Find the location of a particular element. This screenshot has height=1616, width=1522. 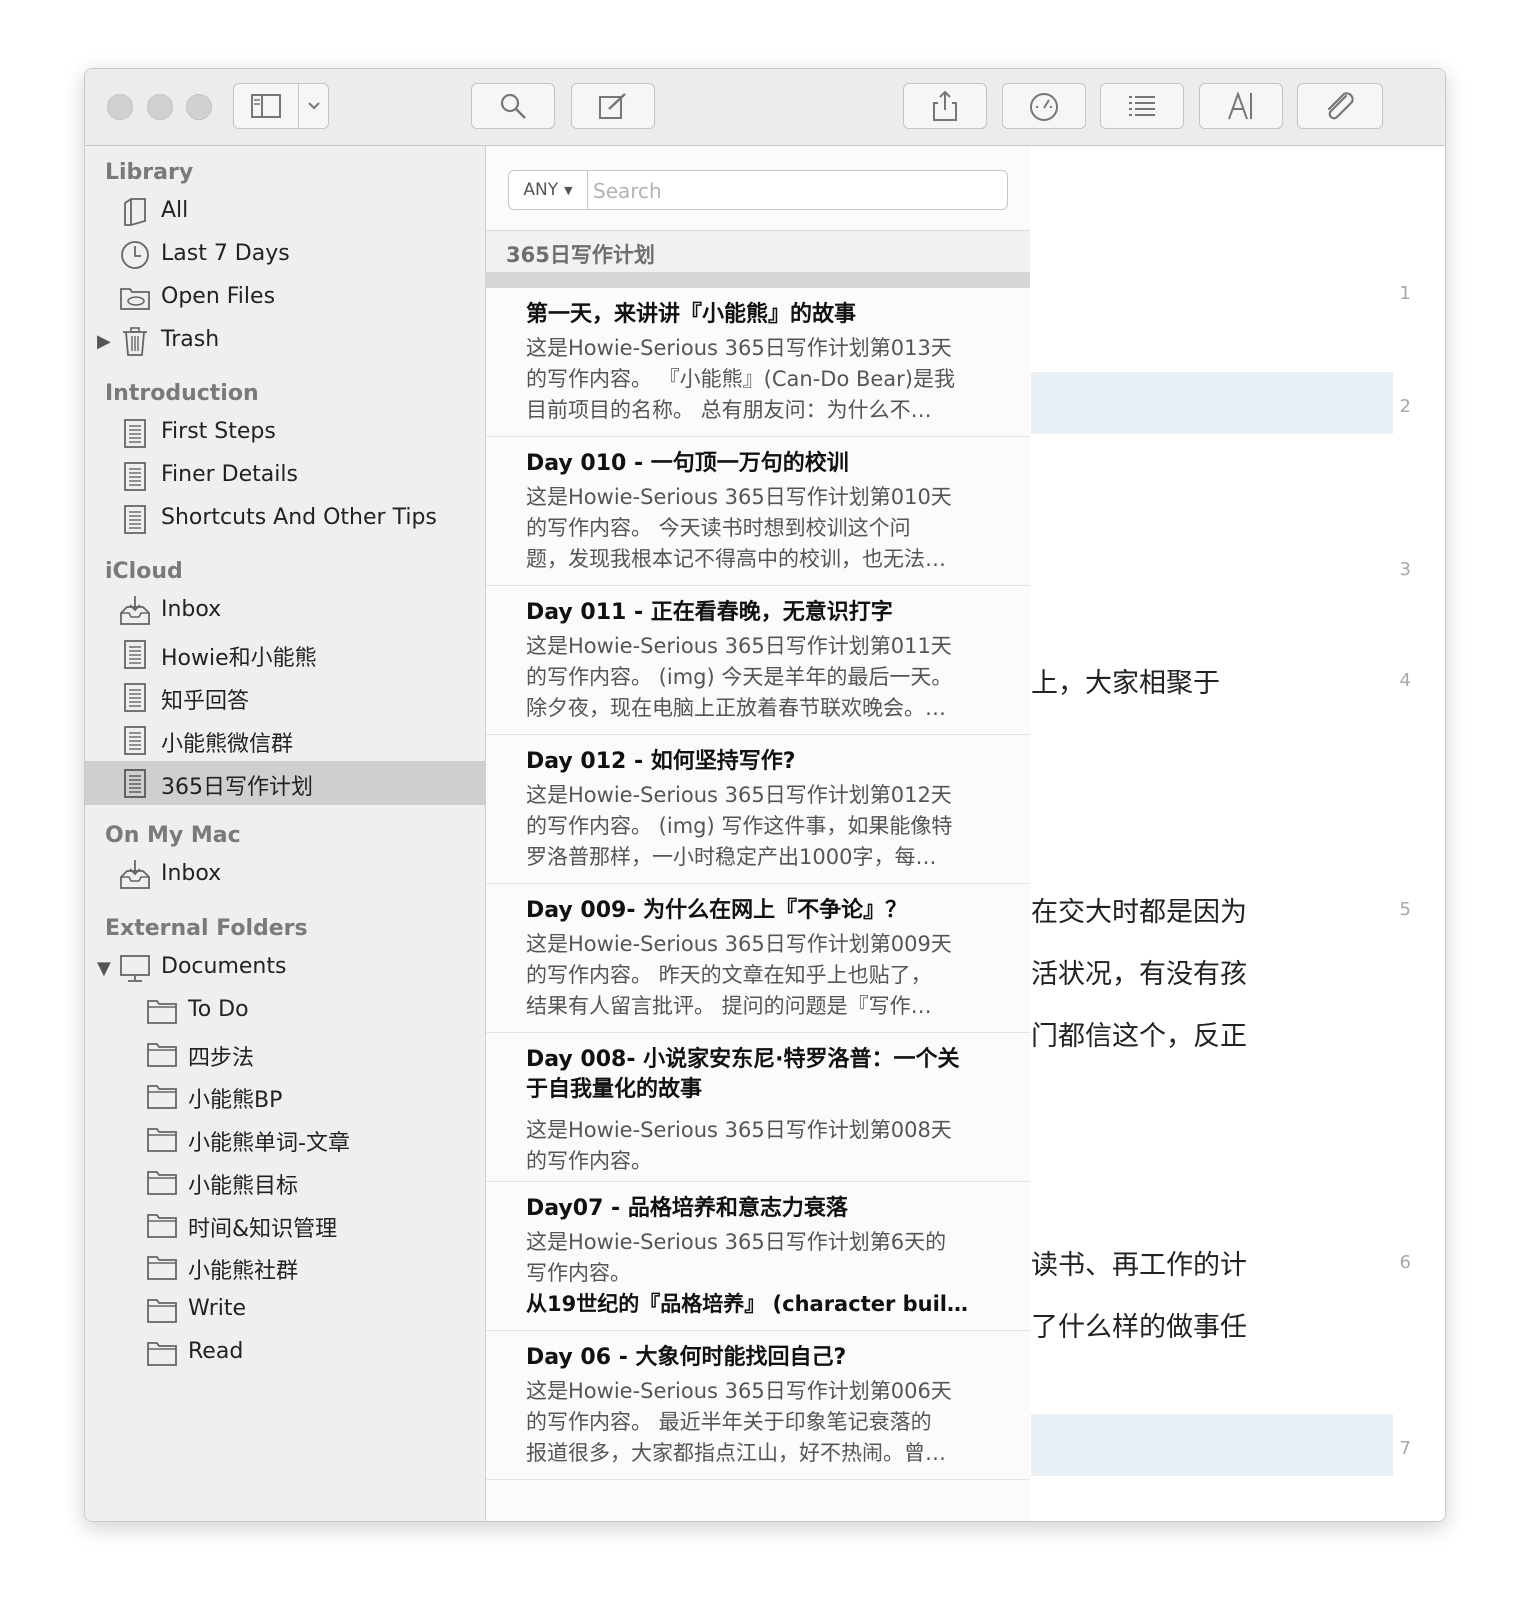

share-button is located at coordinates (945, 106).